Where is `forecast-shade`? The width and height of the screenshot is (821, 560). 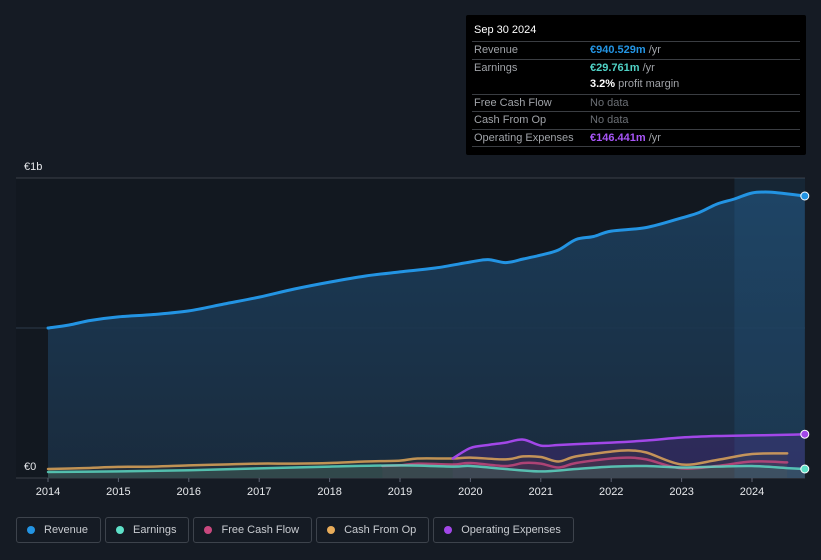
forecast-shade is located at coordinates (769, 328).